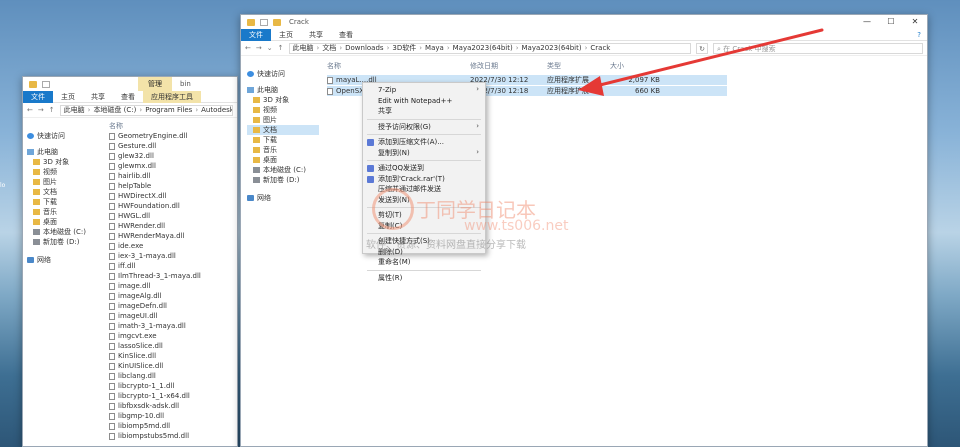 The height and width of the screenshot is (447, 960). What do you see at coordinates (424, 215) in the screenshot?
I see `context-menu-item: 剪切(T)` at bounding box center [424, 215].